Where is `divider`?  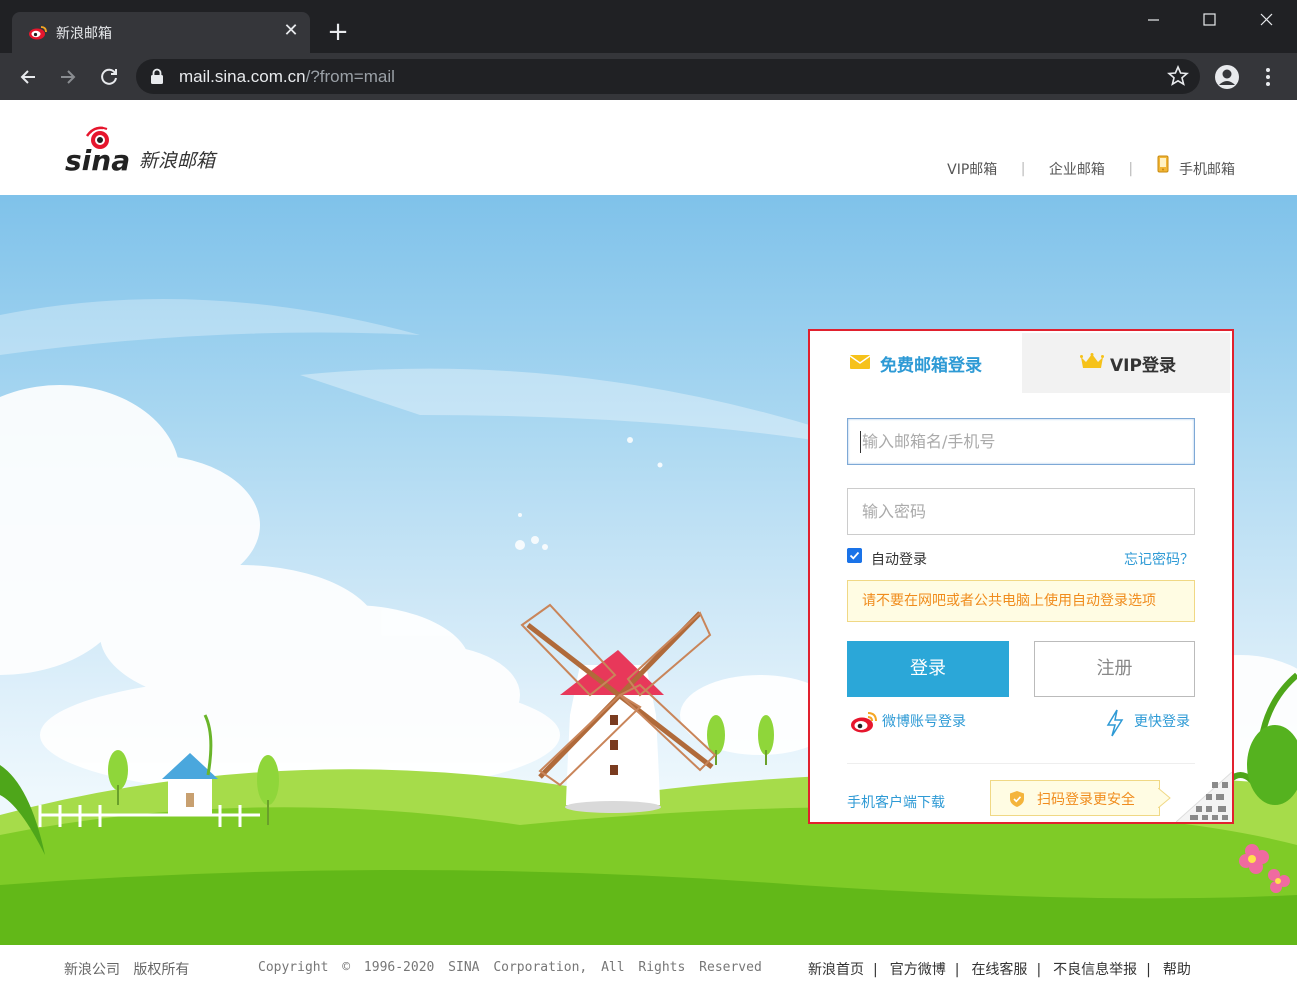
divider is located at coordinates (1021, 763).